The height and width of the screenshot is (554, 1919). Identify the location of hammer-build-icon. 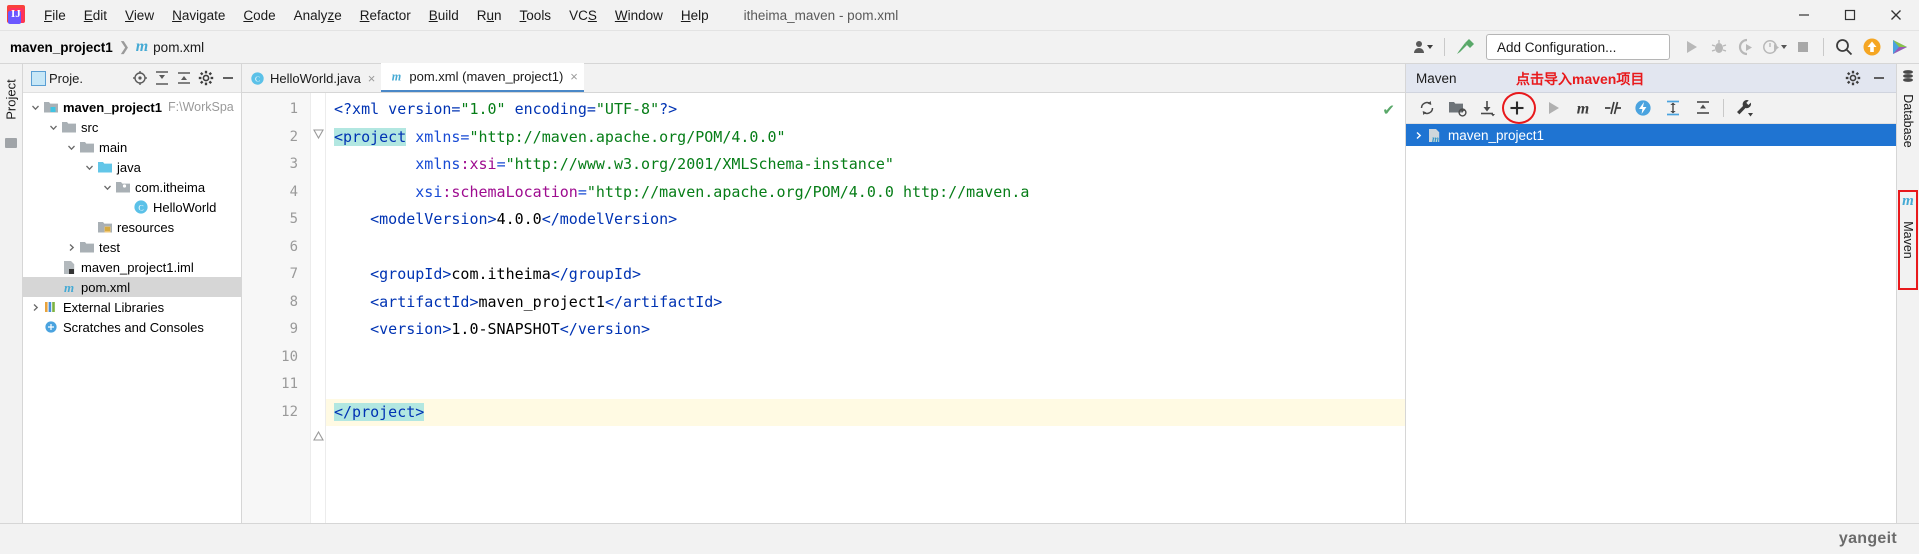
(1465, 47).